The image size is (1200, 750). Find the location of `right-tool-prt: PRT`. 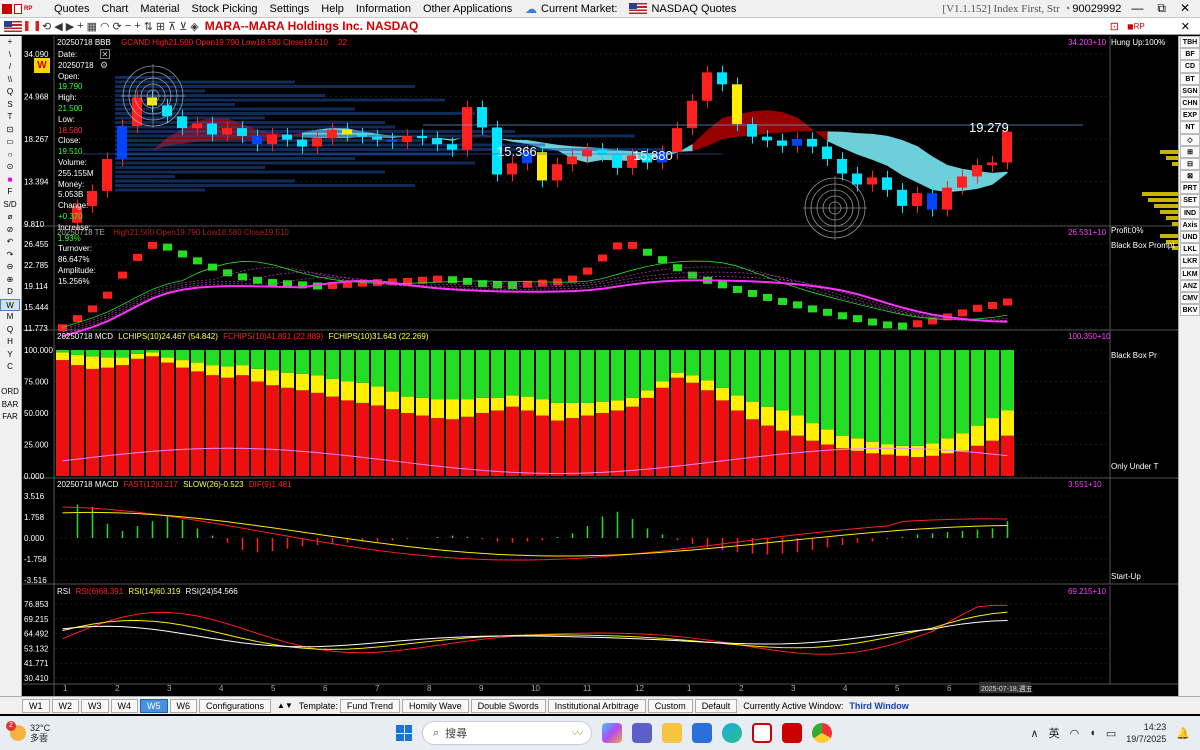

right-tool-prt: PRT is located at coordinates (1190, 188).